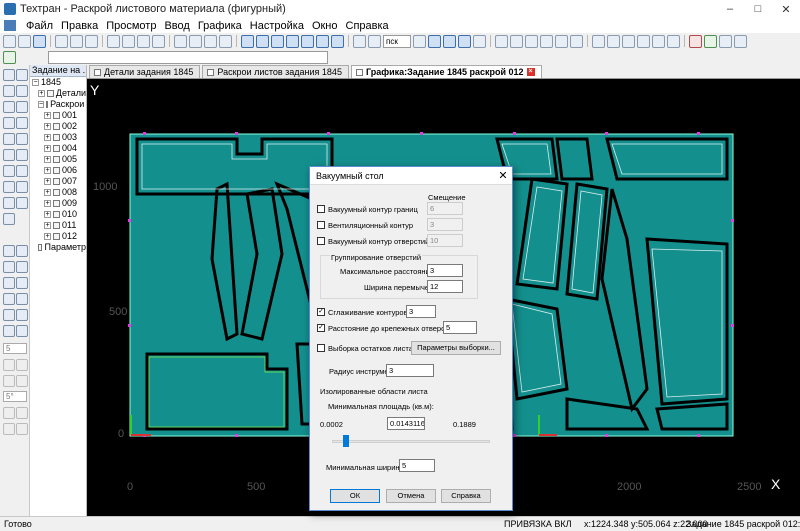 This screenshot has height=531, width=800. Describe the element at coordinates (225, 41) in the screenshot. I see `pencil-icon` at that location.